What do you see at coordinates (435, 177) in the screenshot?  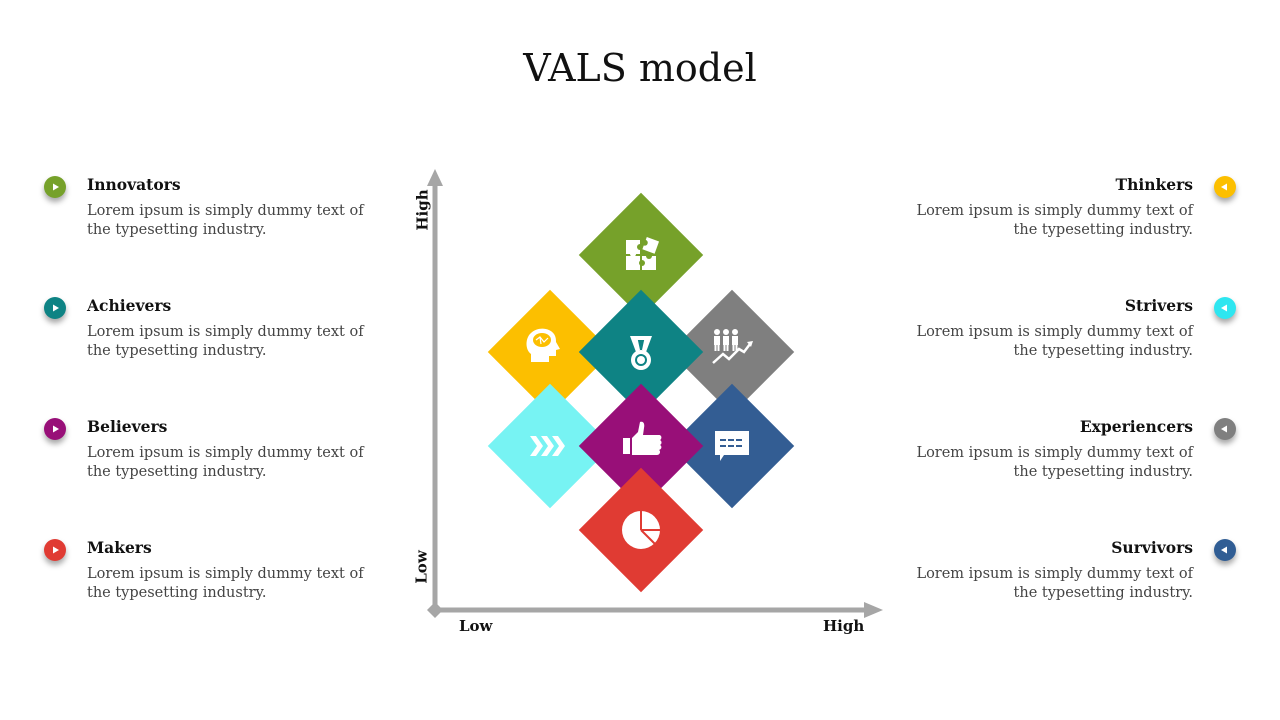 I see `y-axis-arrowhead` at bounding box center [435, 177].